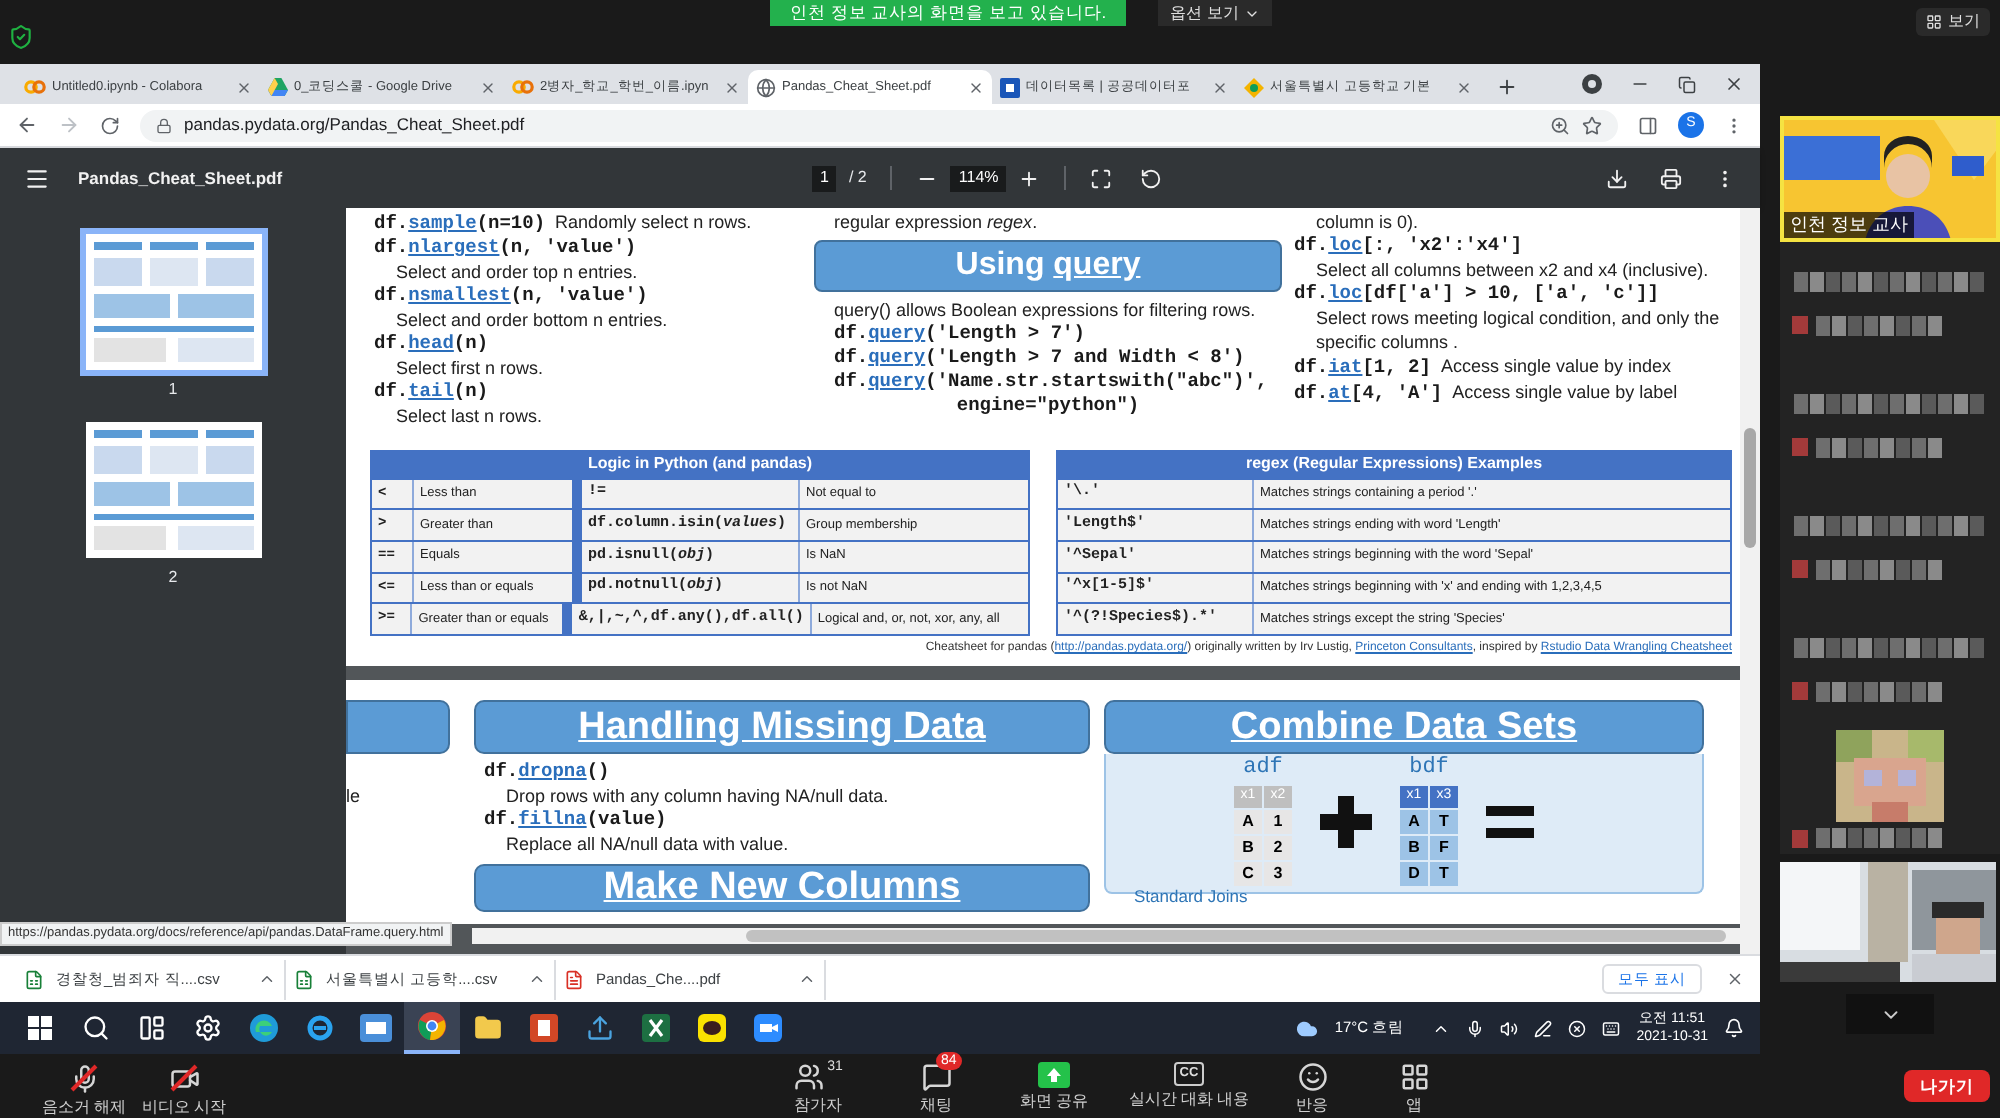  I want to click on leave-button: 나가기, so click(1947, 1086).